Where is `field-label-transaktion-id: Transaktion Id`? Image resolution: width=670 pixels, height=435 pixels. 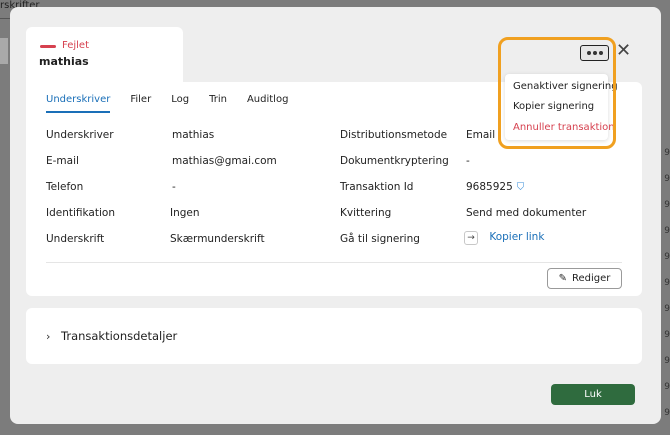
field-label-transaktion-id: Transaktion Id is located at coordinates (377, 187).